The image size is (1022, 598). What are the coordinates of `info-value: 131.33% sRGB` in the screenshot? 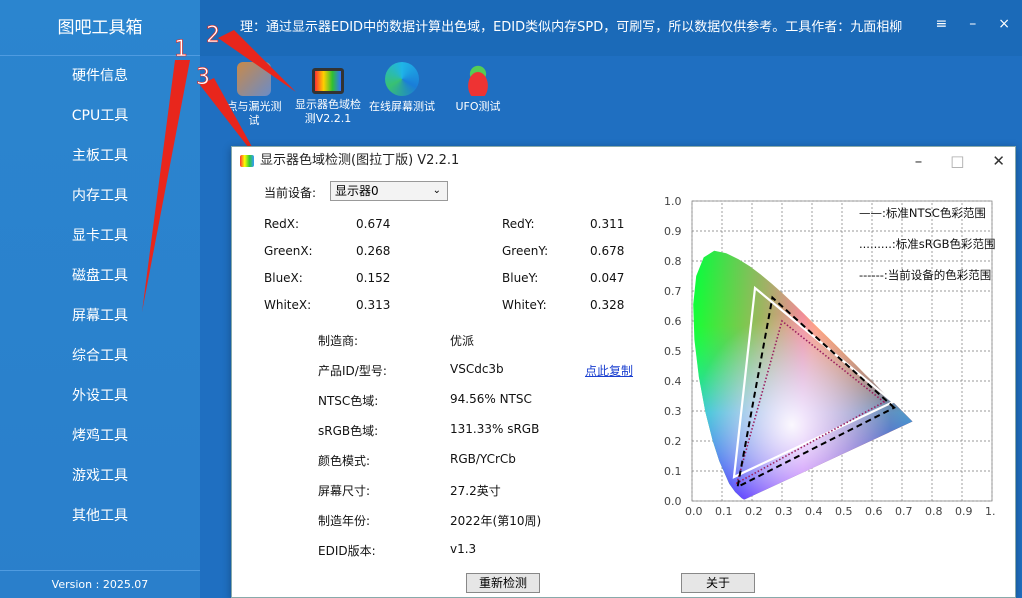 It's located at (495, 429).